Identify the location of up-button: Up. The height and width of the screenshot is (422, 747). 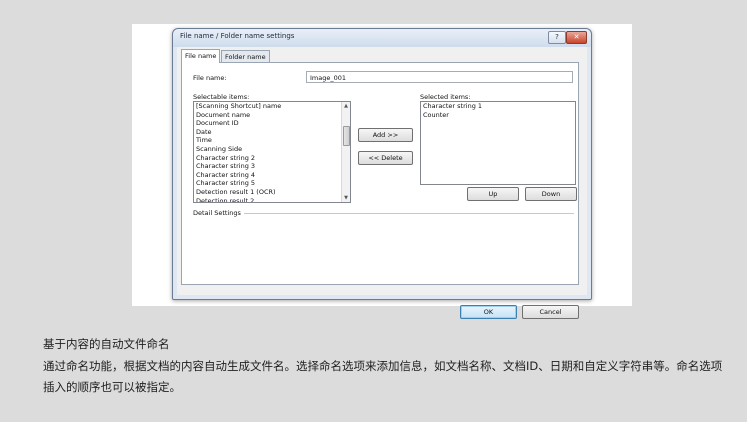
(493, 194).